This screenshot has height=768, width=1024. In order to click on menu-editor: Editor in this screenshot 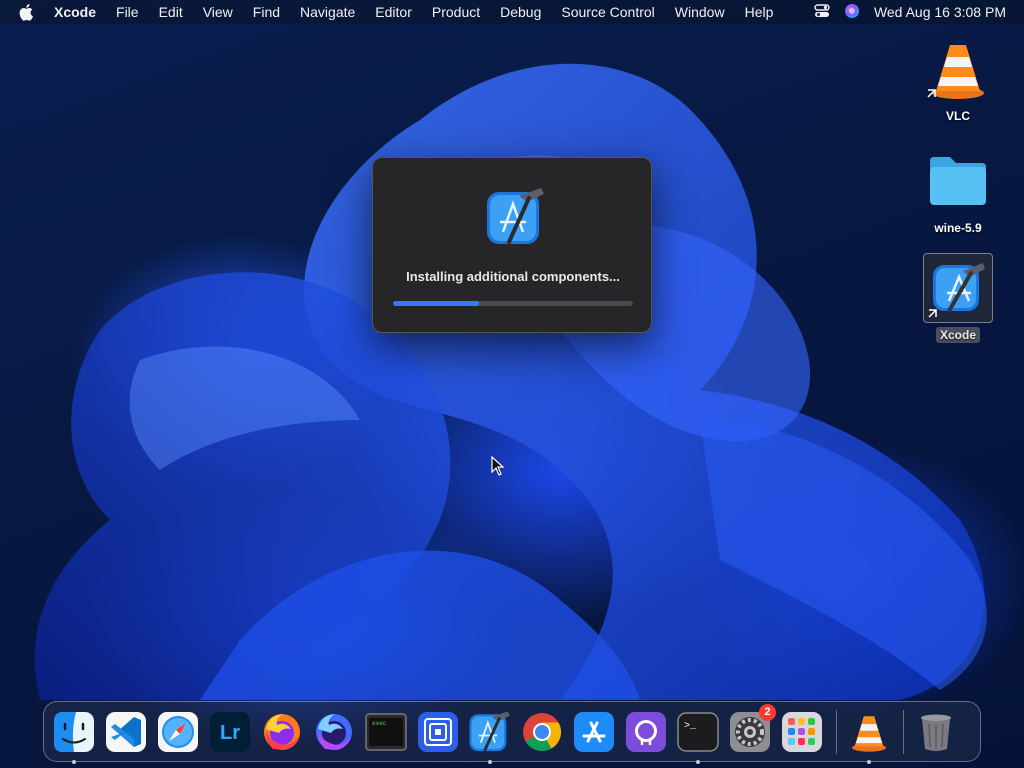, I will do `click(393, 12)`.